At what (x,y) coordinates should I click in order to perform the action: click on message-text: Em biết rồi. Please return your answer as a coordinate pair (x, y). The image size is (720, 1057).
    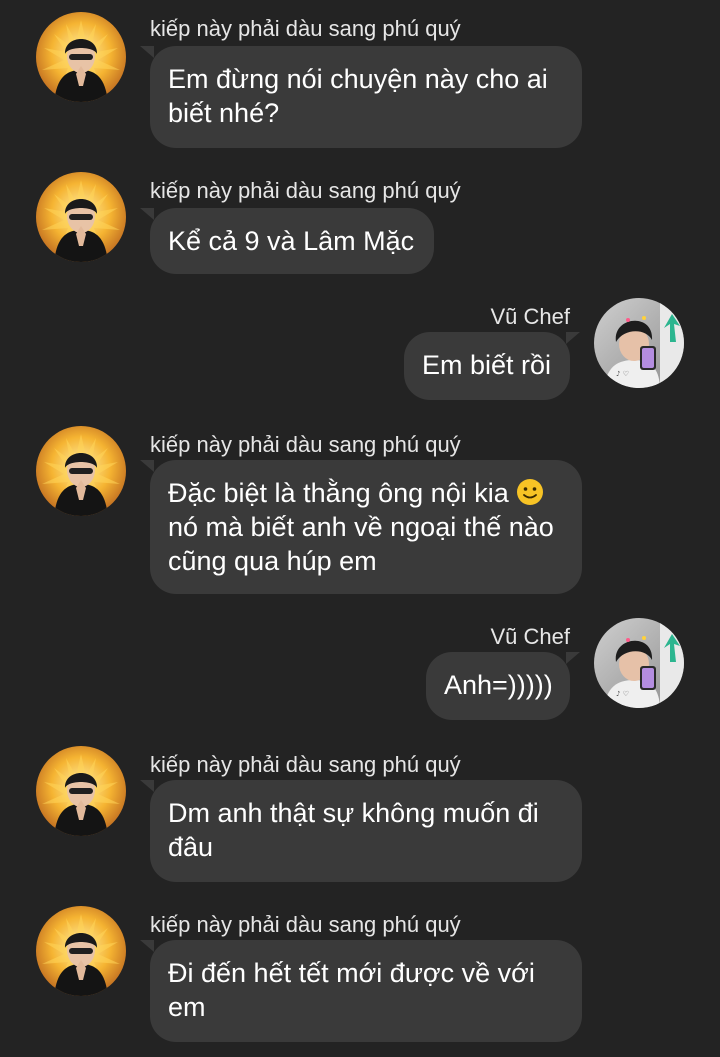
    Looking at the image, I should click on (487, 365).